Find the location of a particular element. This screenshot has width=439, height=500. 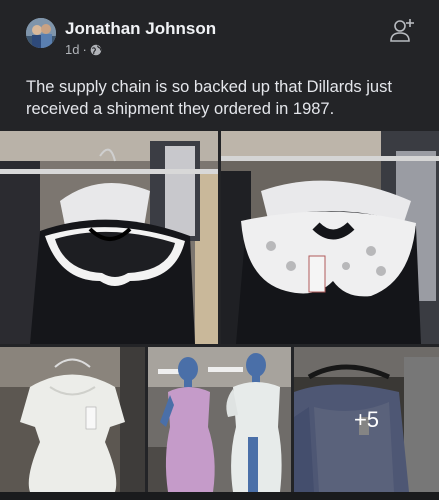

post-meta: 1d · is located at coordinates (83, 49).